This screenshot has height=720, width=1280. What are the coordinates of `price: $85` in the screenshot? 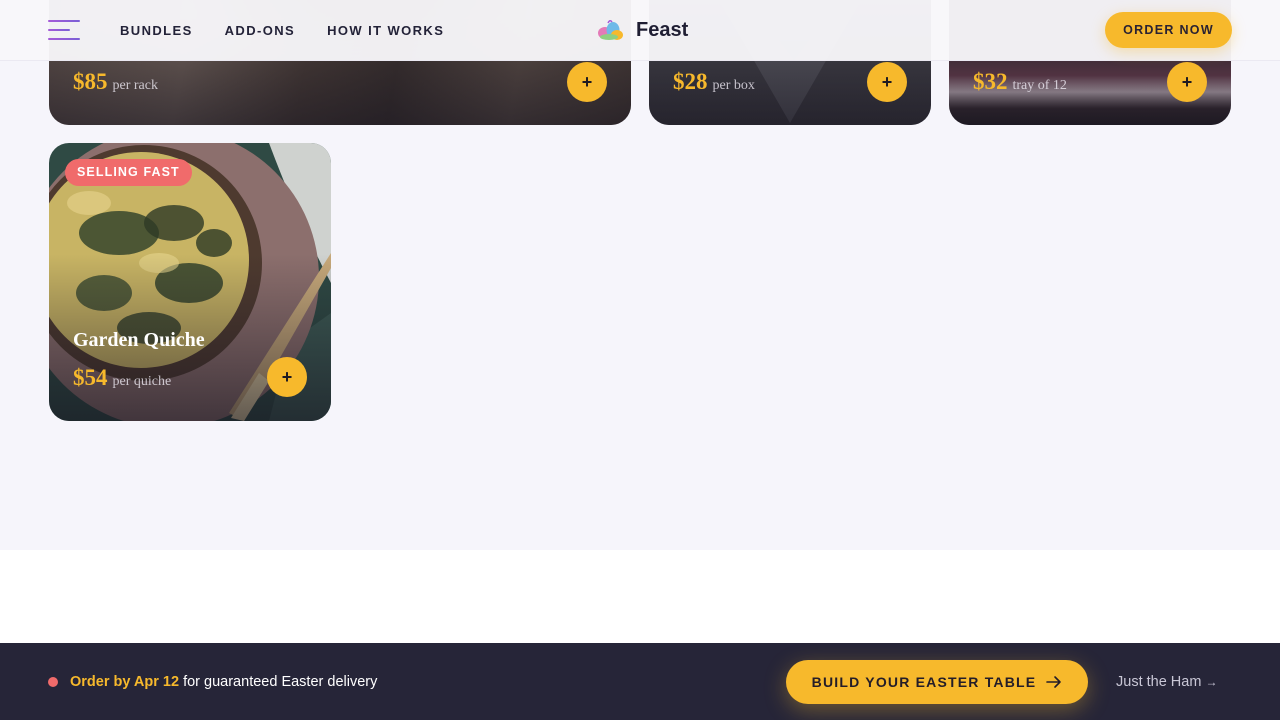 It's located at (90, 81).